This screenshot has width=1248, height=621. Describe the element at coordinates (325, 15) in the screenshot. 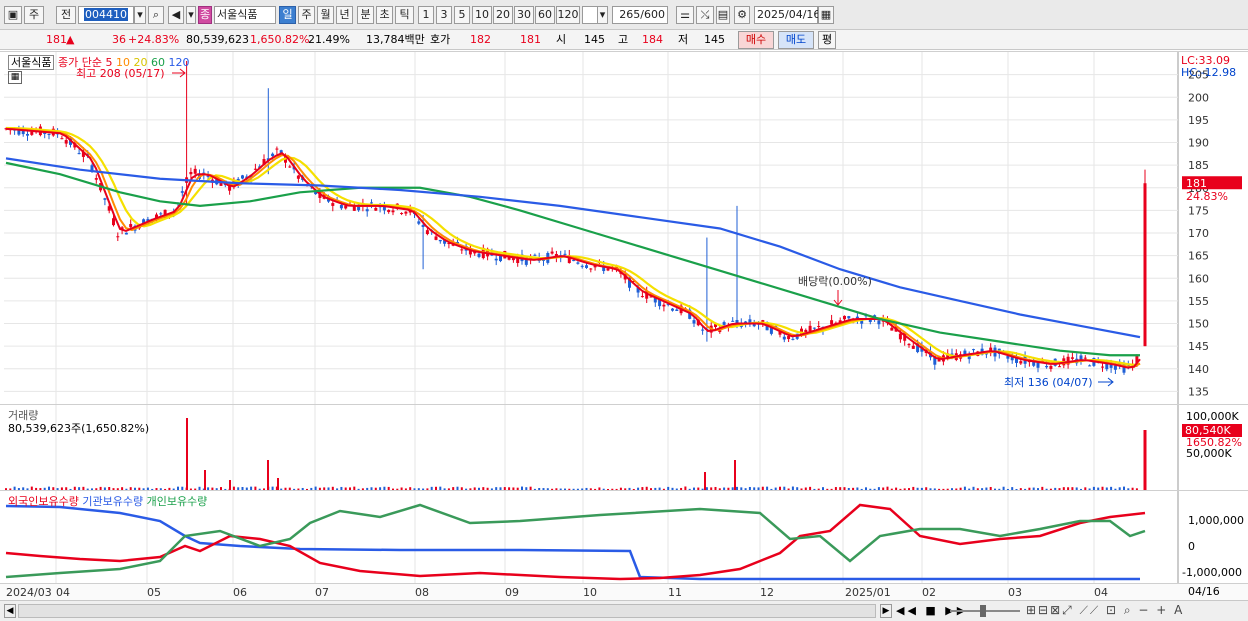

I see `tab-month: 월` at that location.